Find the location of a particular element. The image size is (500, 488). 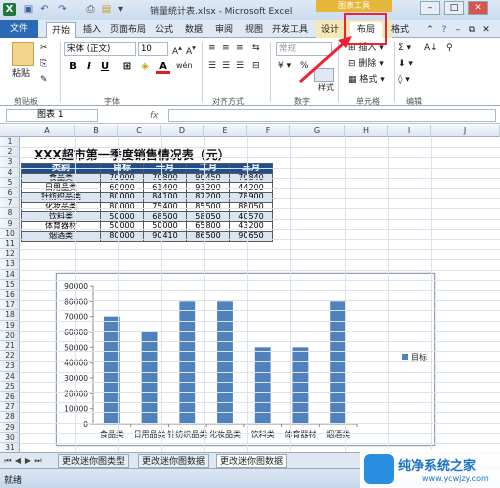

sheet-tab-change-type: 更改迷你图类型 is located at coordinates (94, 461).